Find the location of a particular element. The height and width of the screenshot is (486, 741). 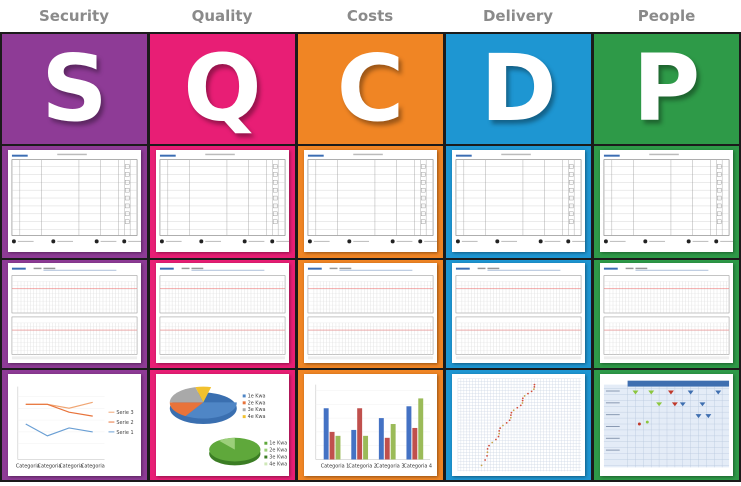

serie-3-line is located at coordinates (59, 405).